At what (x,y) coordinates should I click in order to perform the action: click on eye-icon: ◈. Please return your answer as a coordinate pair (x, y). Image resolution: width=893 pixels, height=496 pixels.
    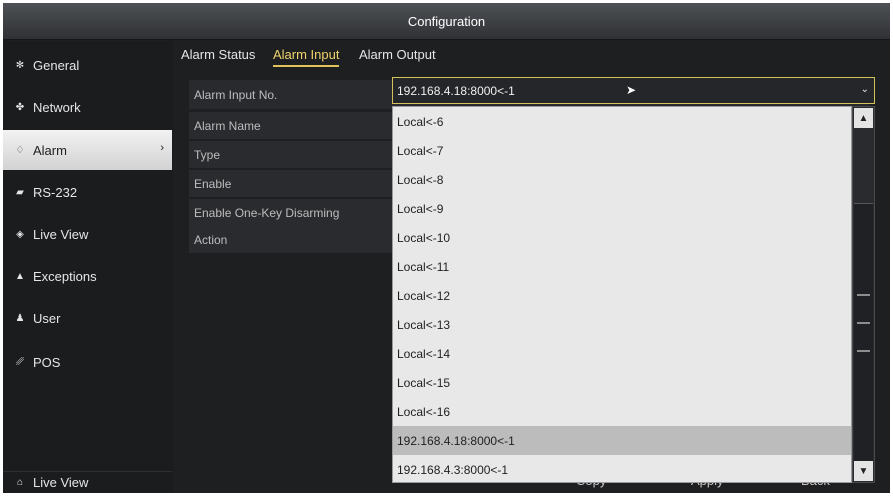
    Looking at the image, I should click on (20, 234).